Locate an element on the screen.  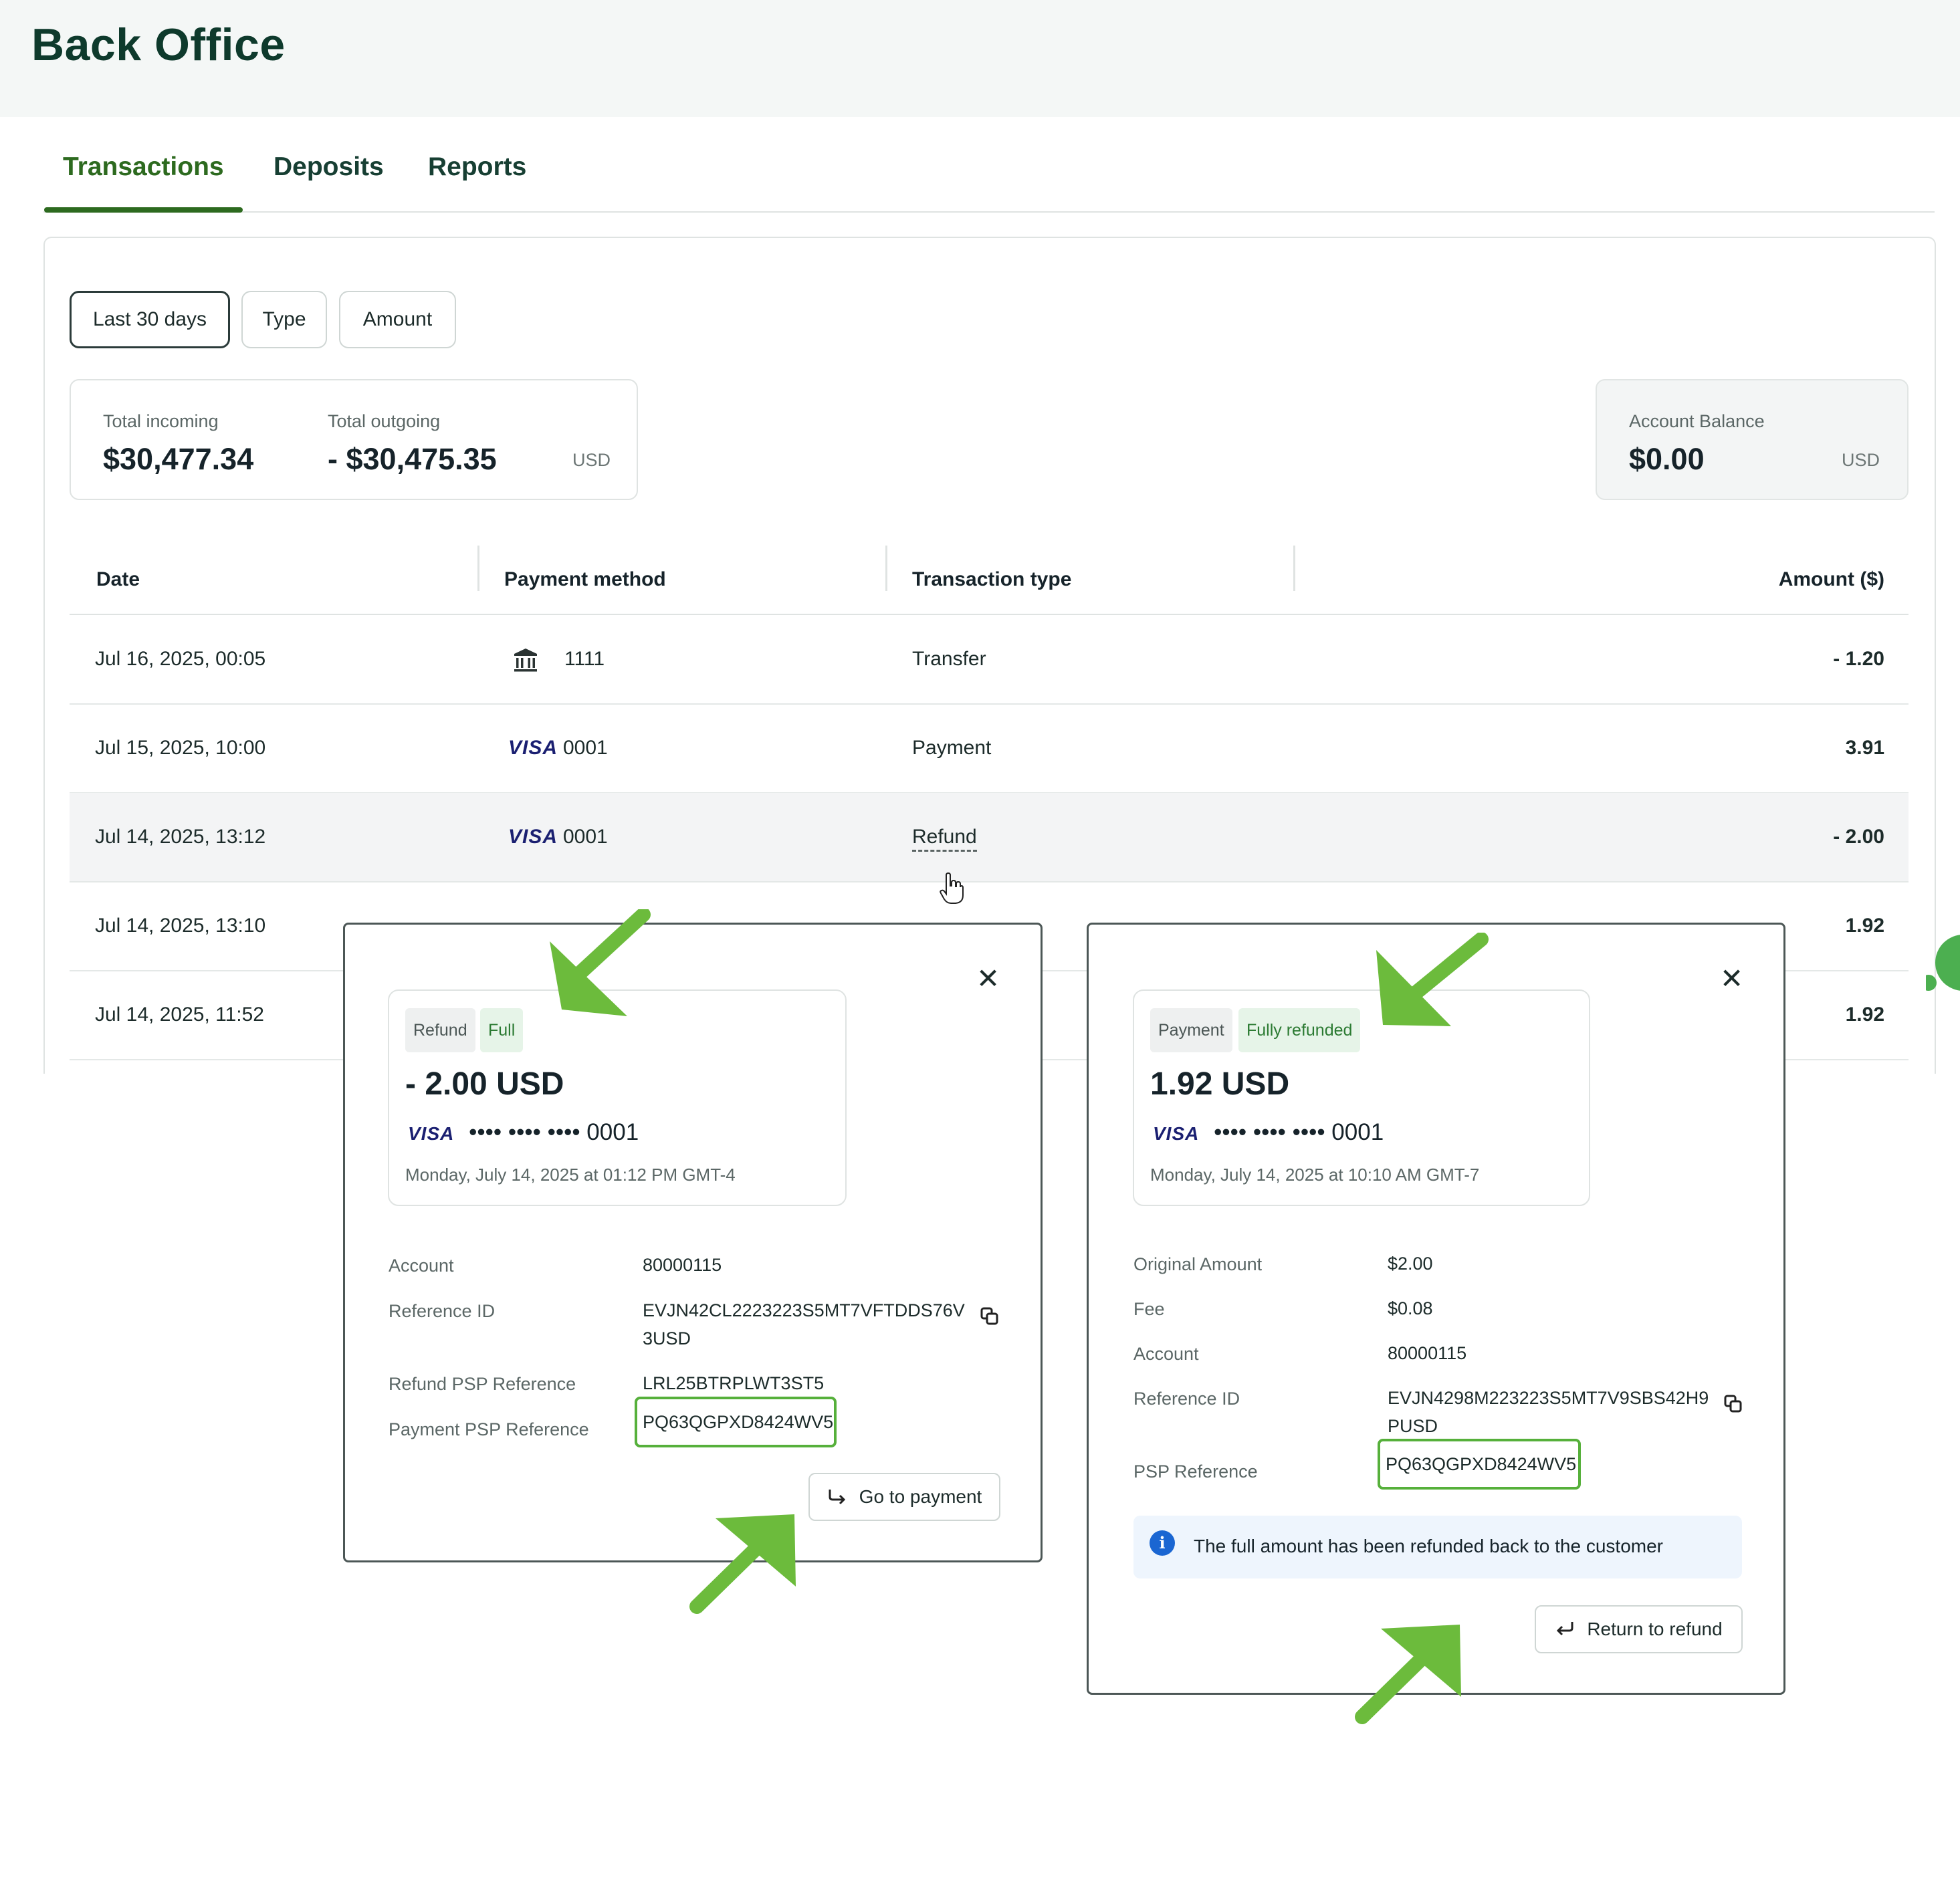
psp-reference-label: PSP Reference is located at coordinates (1195, 1471).